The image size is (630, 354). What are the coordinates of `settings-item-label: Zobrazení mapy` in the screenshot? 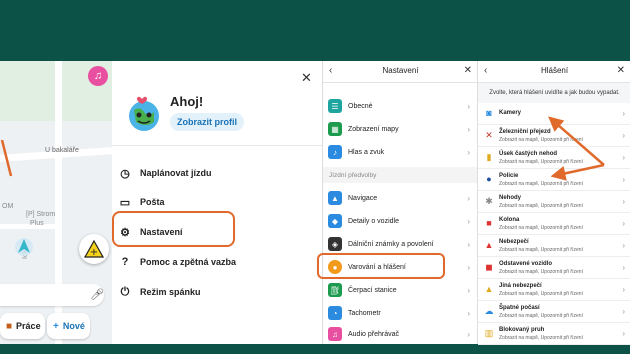 It's located at (373, 129).